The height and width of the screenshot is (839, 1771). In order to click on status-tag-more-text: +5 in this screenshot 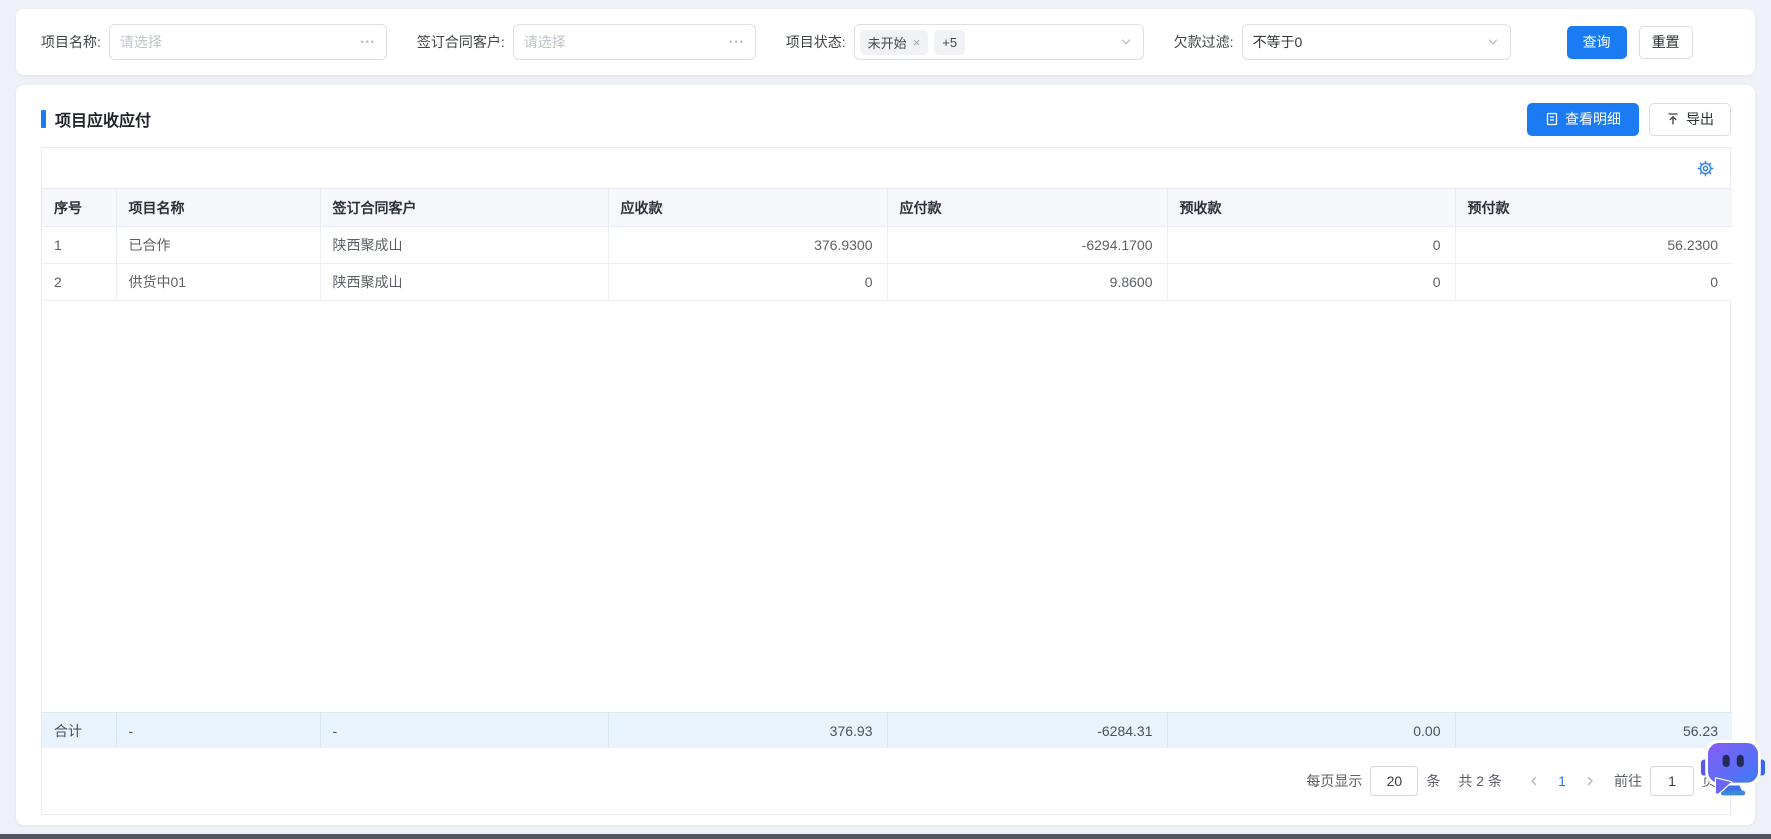, I will do `click(950, 42)`.